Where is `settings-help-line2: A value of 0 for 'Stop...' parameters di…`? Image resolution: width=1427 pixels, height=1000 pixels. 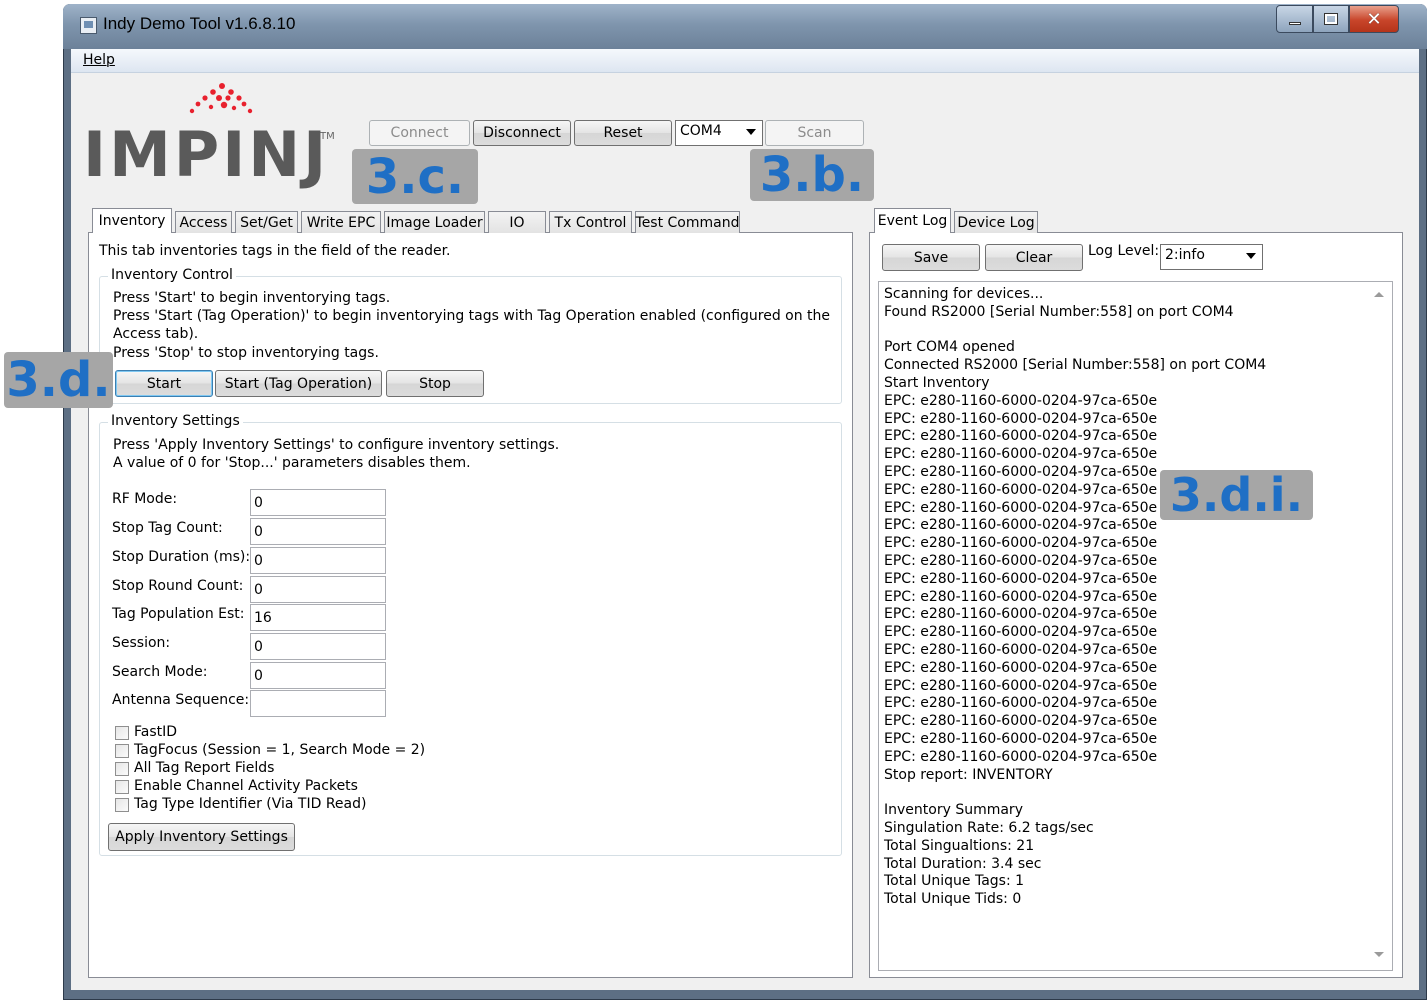 settings-help-line2: A value of 0 for 'Stop...' parameters di… is located at coordinates (292, 463).